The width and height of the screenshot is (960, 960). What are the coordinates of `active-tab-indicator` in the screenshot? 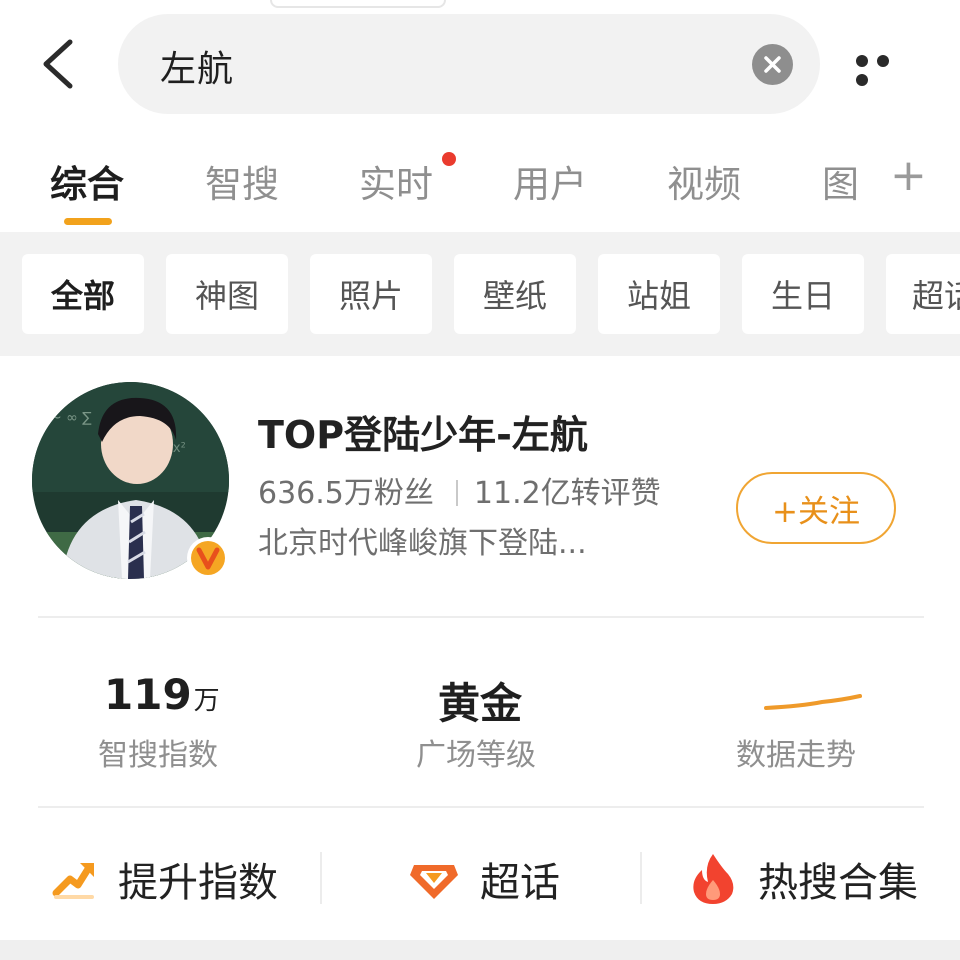 It's located at (88, 221).